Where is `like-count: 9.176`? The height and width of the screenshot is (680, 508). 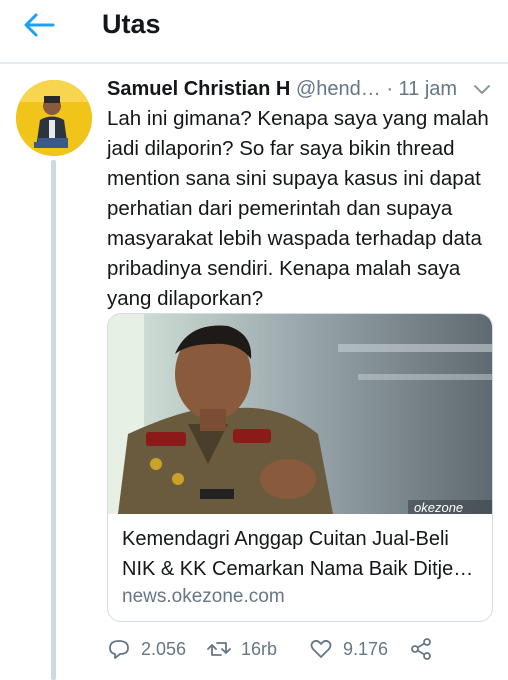
like-count: 9.176 is located at coordinates (366, 648).